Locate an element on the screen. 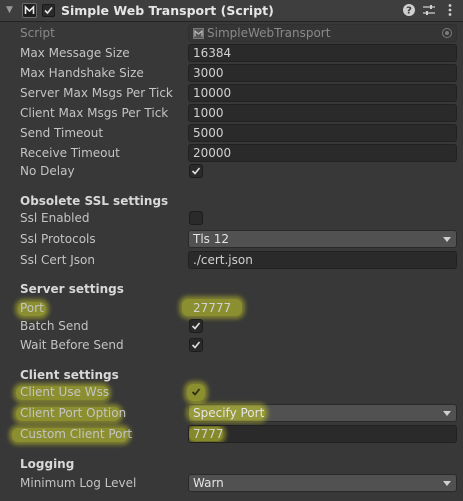 This screenshot has height=501, width=463. foldout-arrow-icon: ▼ is located at coordinates (11, 10).